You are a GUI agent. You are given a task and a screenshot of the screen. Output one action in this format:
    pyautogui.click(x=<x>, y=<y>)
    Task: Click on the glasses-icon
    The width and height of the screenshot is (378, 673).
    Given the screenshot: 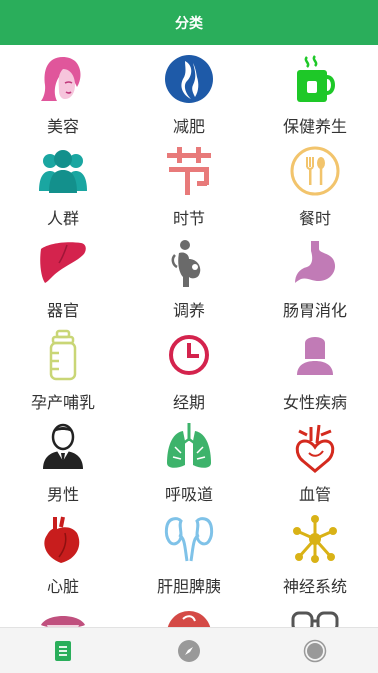 What is the action you would take?
    pyautogui.click(x=315, y=615)
    